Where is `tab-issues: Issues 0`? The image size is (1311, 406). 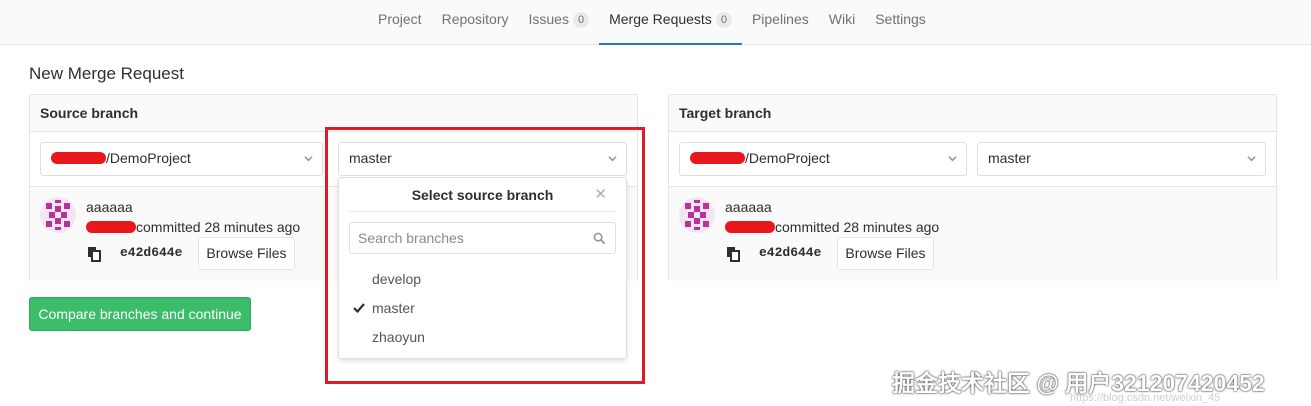
tab-issues: Issues 0 is located at coordinates (559, 22).